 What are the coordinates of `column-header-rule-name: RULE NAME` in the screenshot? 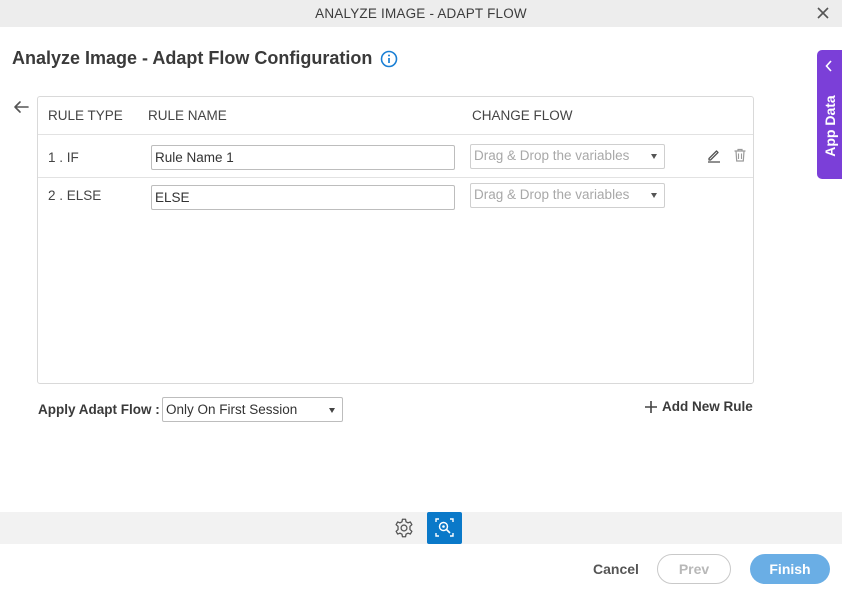 It's located at (187, 115).